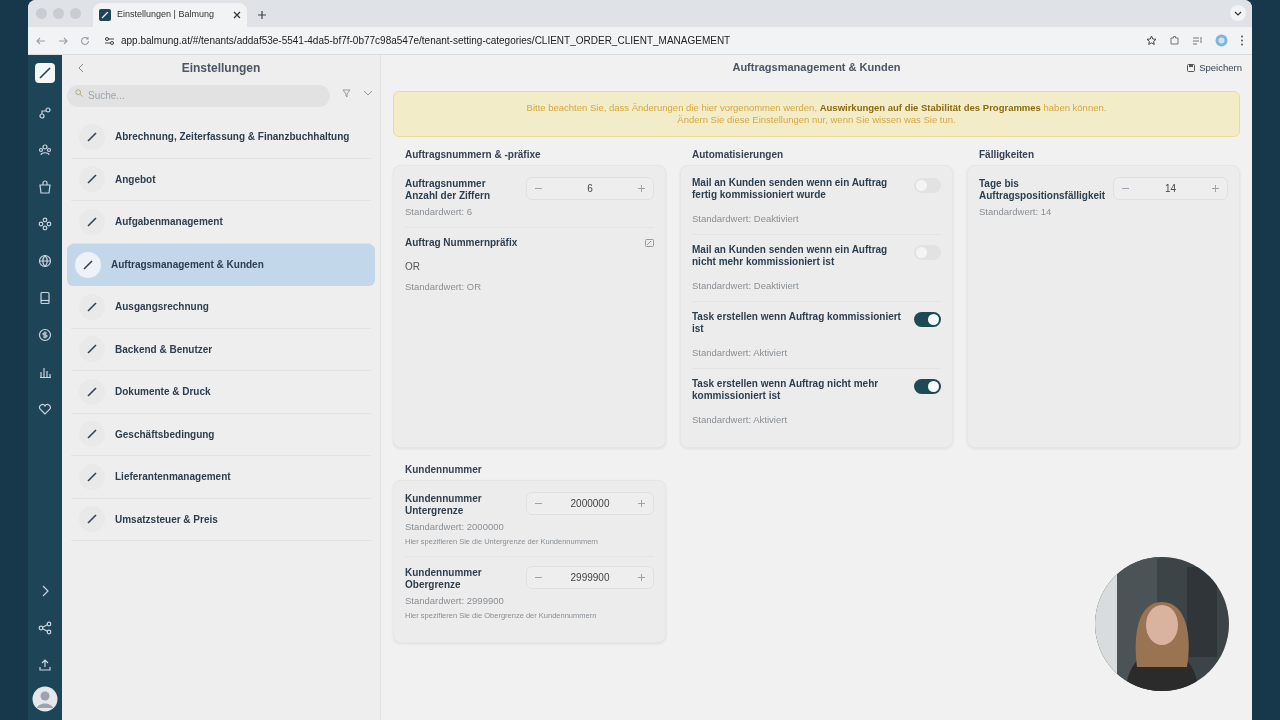  I want to click on bar-chart-icon, so click(45, 372).